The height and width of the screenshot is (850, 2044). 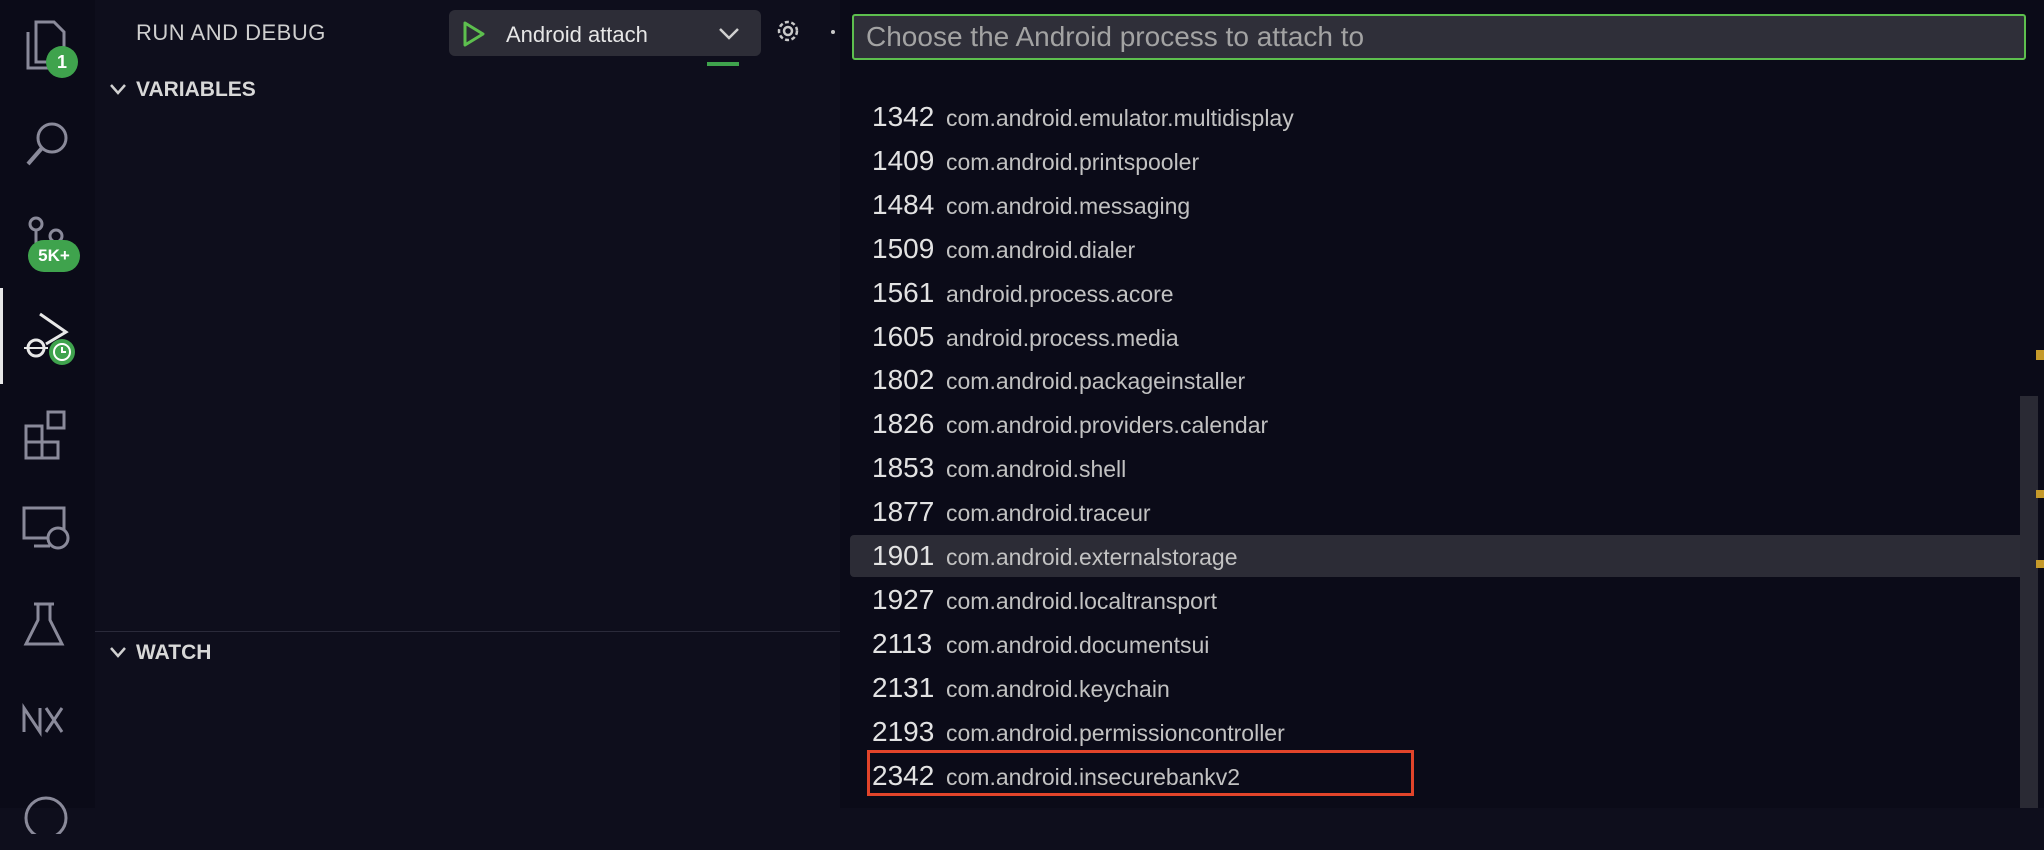 I want to click on extensions-icon, so click(x=45, y=435).